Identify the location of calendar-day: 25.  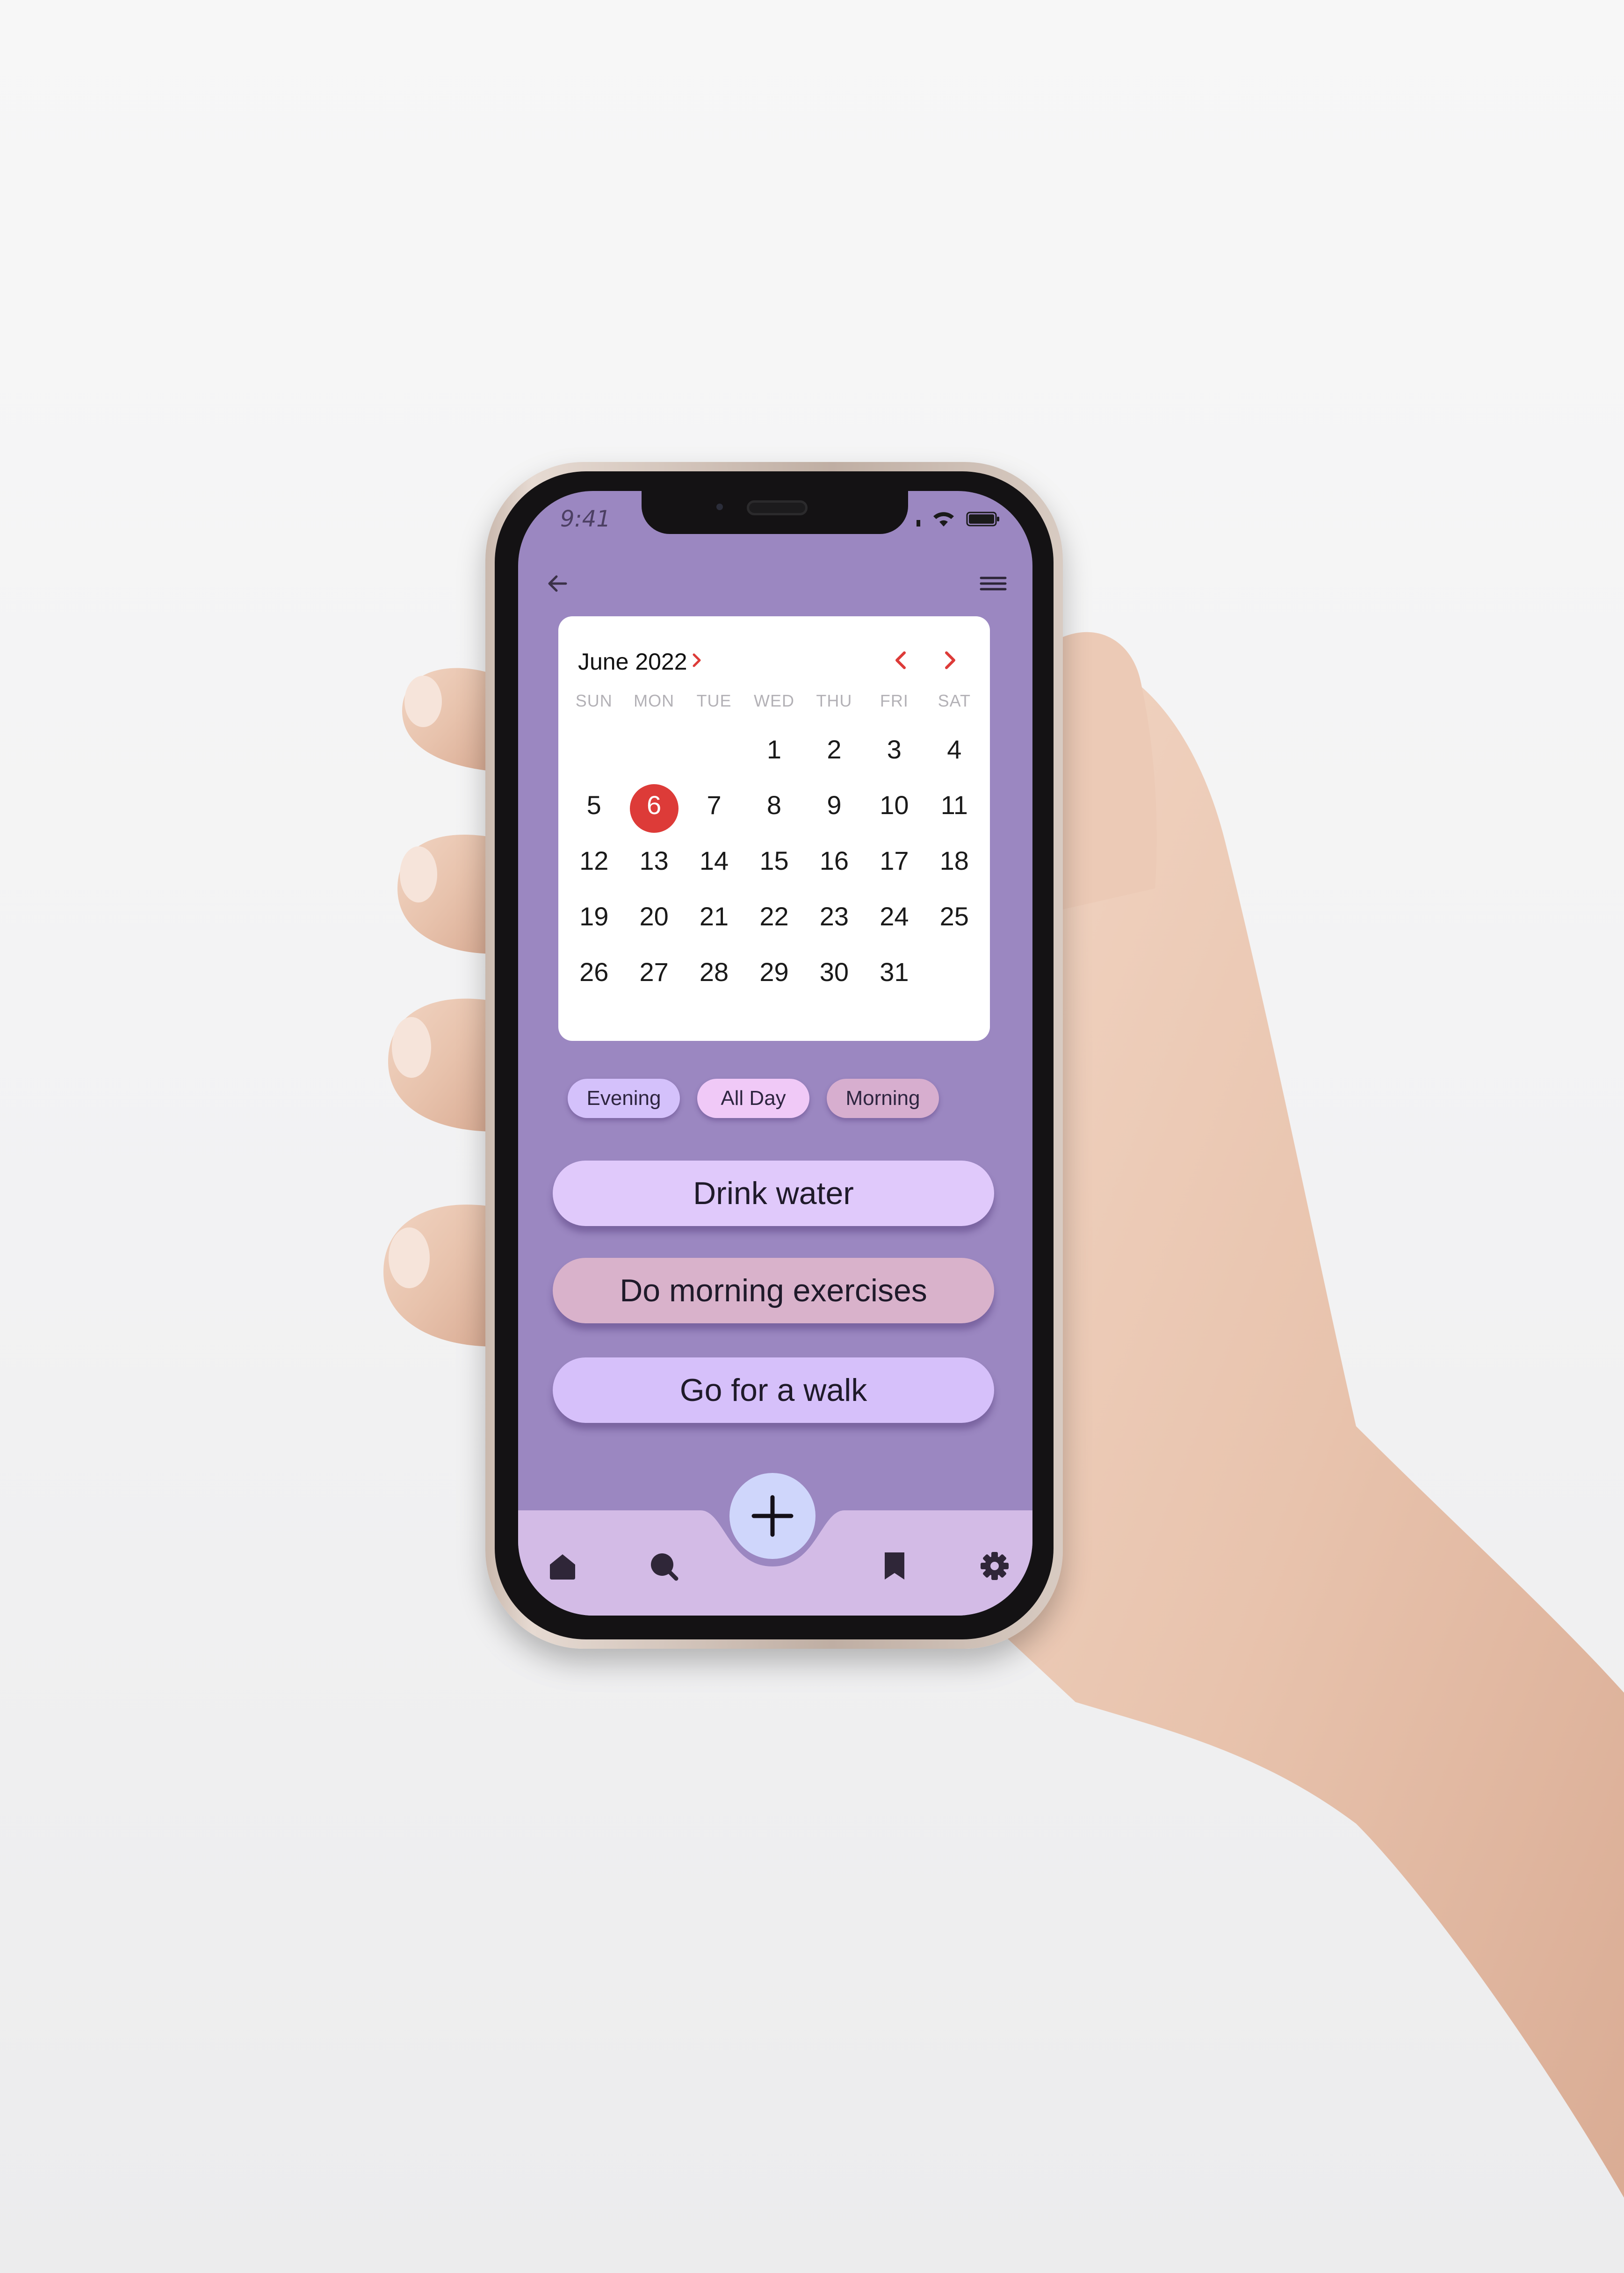
(954, 920).